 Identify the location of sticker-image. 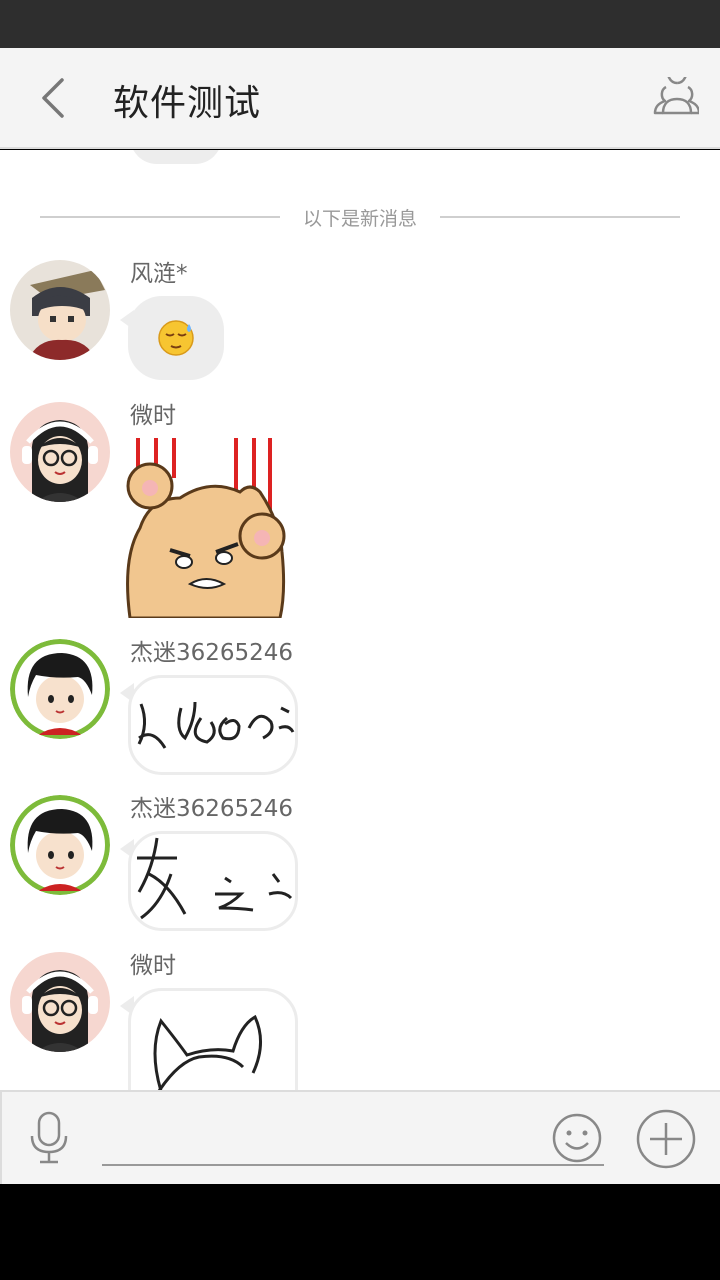
(205, 528).